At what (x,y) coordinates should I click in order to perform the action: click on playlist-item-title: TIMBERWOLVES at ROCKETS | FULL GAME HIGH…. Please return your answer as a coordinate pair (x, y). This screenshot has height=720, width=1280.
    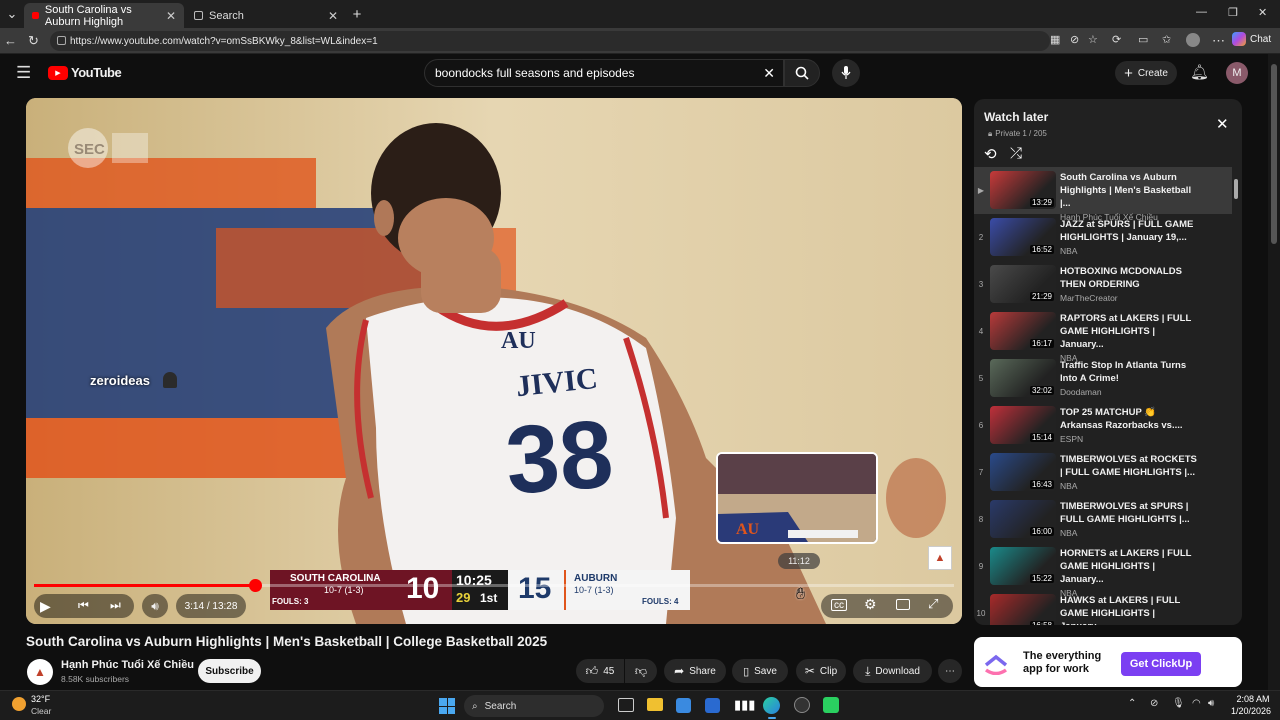
    Looking at the image, I should click on (1130, 466).